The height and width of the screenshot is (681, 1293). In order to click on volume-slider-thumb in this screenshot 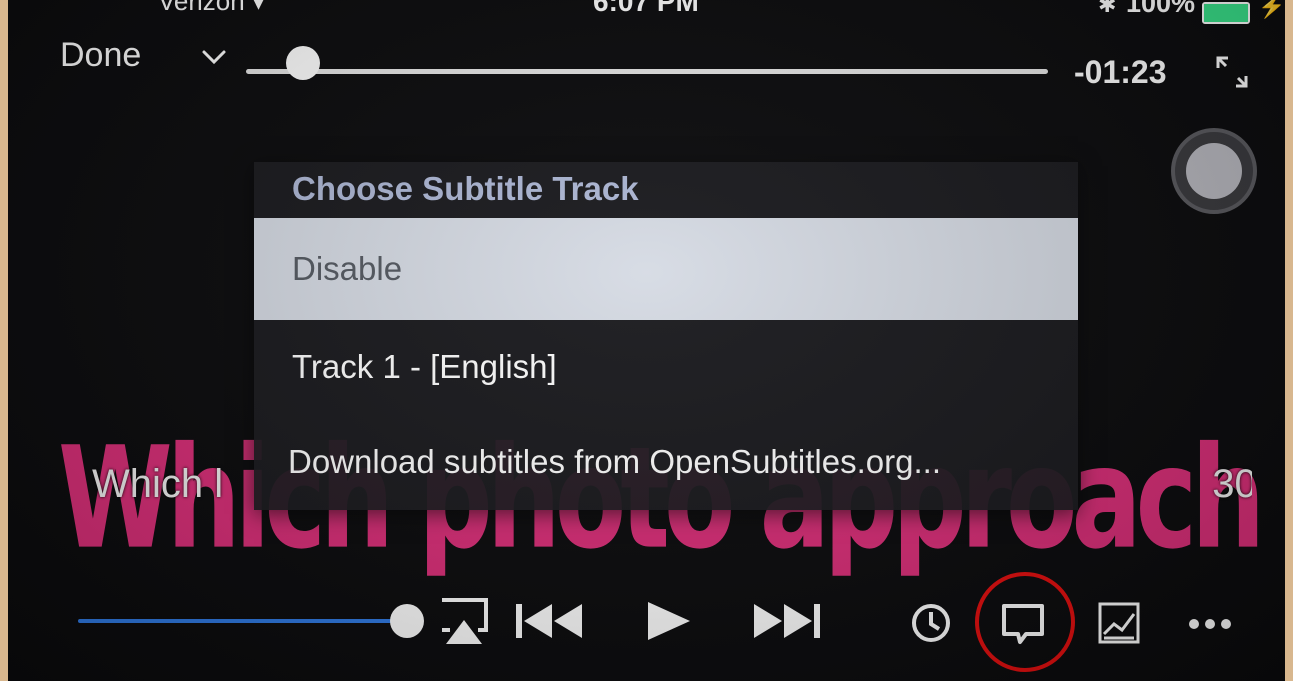, I will do `click(407, 621)`.